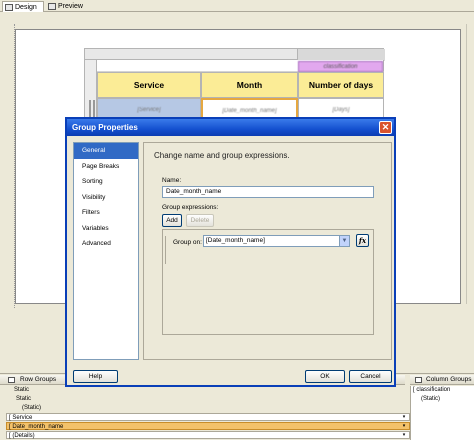 Image resolution: width=474 pixels, height=440 pixels. Describe the element at coordinates (370, 376) in the screenshot. I see `cancel-button: Cancel` at that location.